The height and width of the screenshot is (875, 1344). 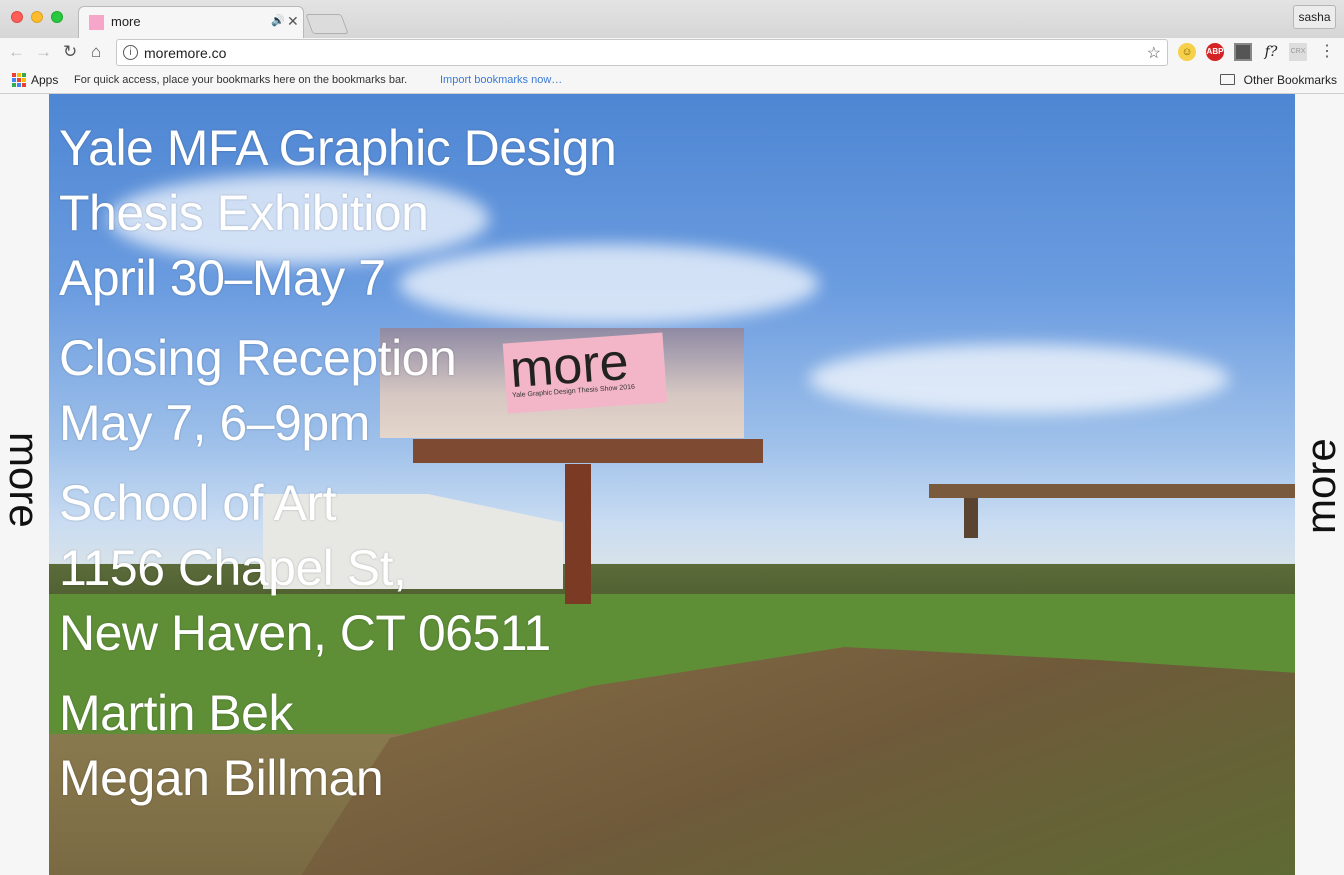 What do you see at coordinates (278, 20) in the screenshot?
I see `audio-playing-icon: 🔊` at bounding box center [278, 20].